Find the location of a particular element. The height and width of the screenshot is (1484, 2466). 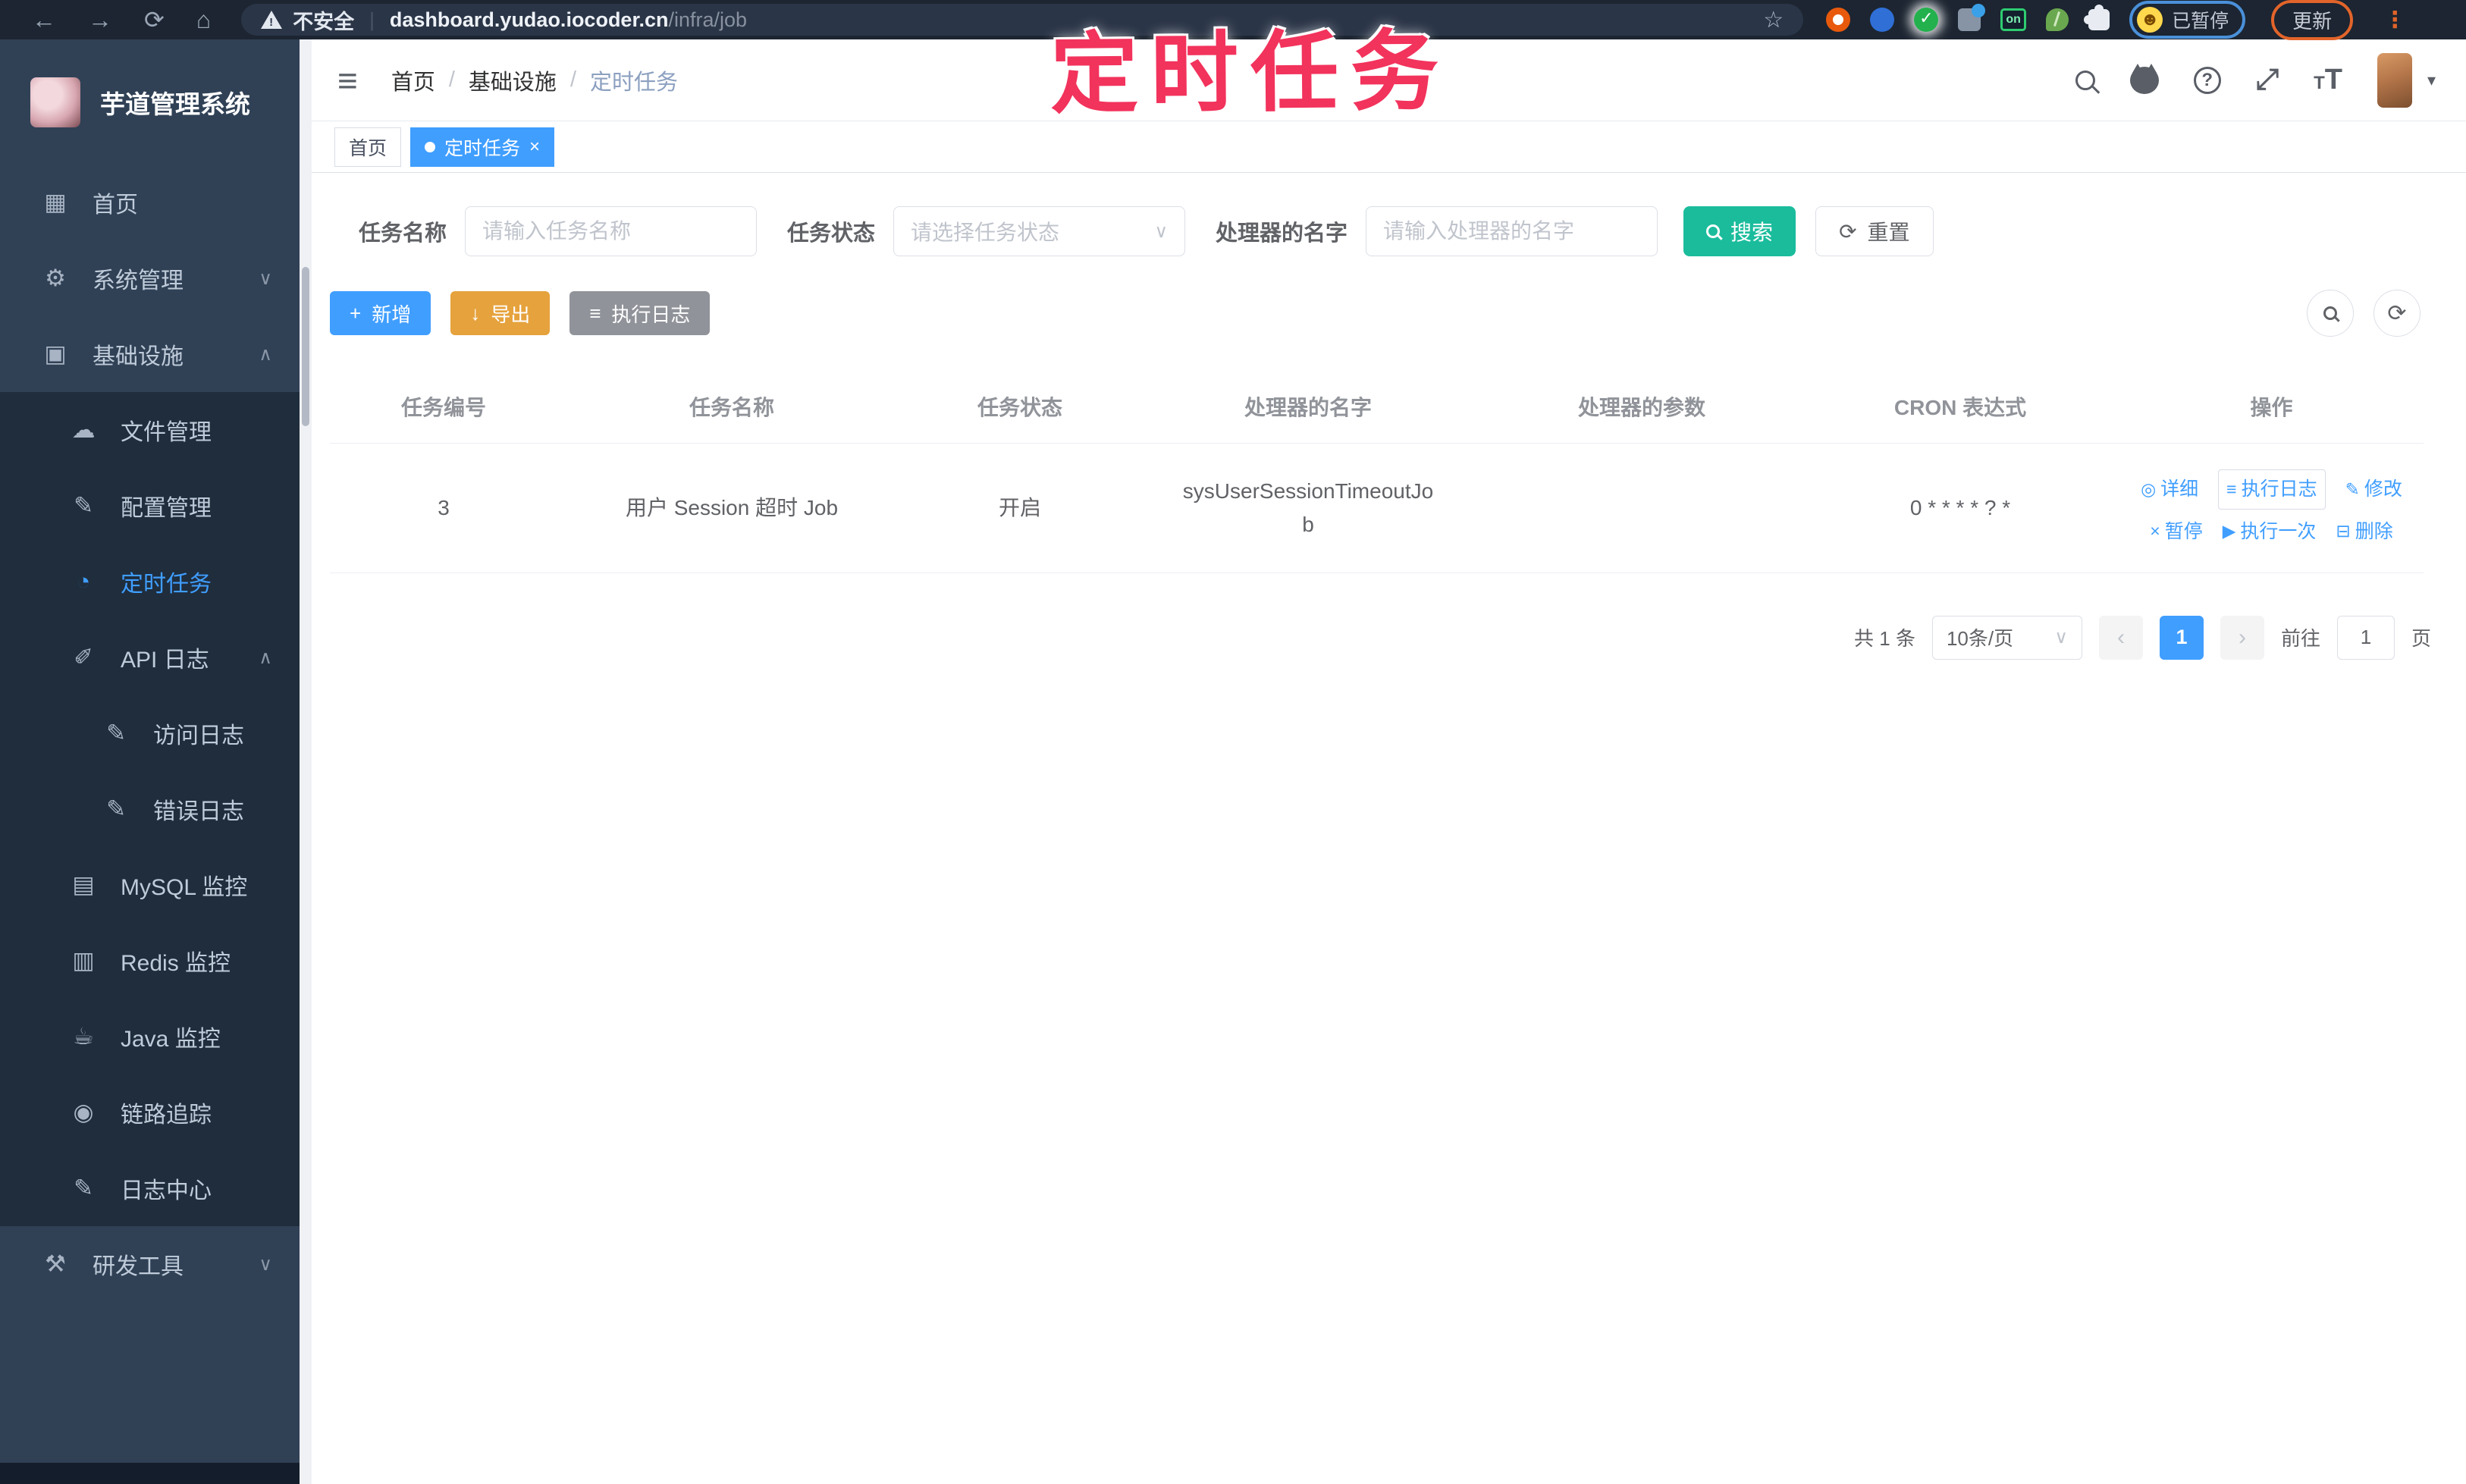

list-icon: ≡ is located at coordinates (595, 313).